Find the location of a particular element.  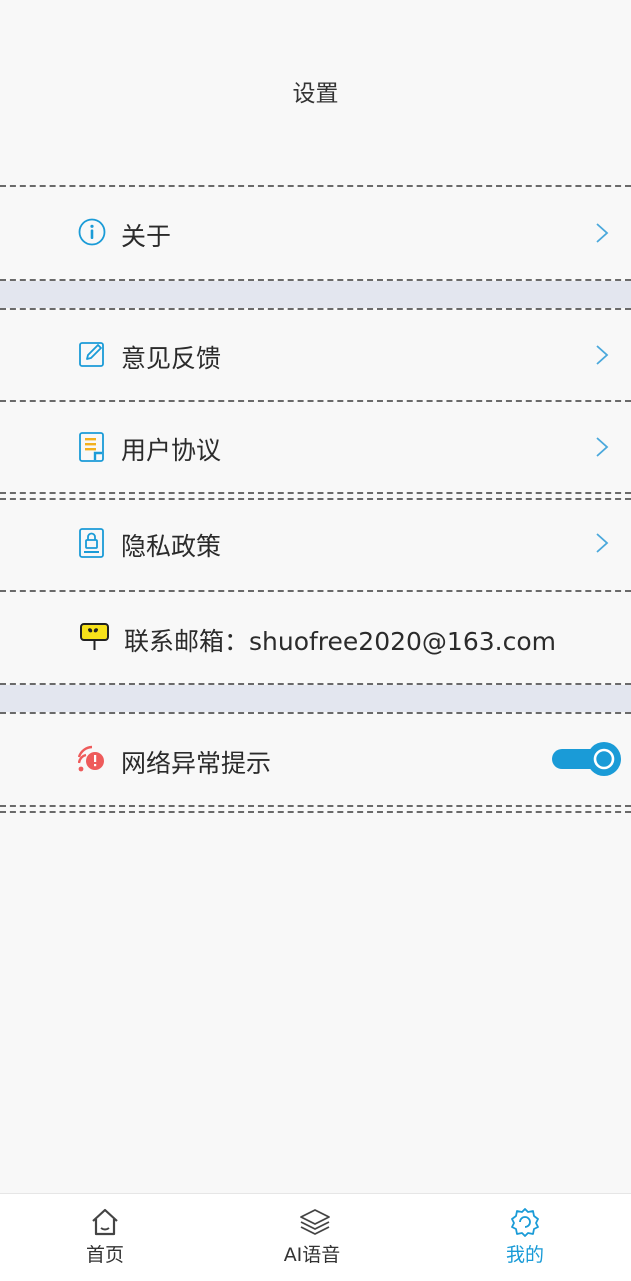

tab-mine: 我的 is located at coordinates (525, 1237).